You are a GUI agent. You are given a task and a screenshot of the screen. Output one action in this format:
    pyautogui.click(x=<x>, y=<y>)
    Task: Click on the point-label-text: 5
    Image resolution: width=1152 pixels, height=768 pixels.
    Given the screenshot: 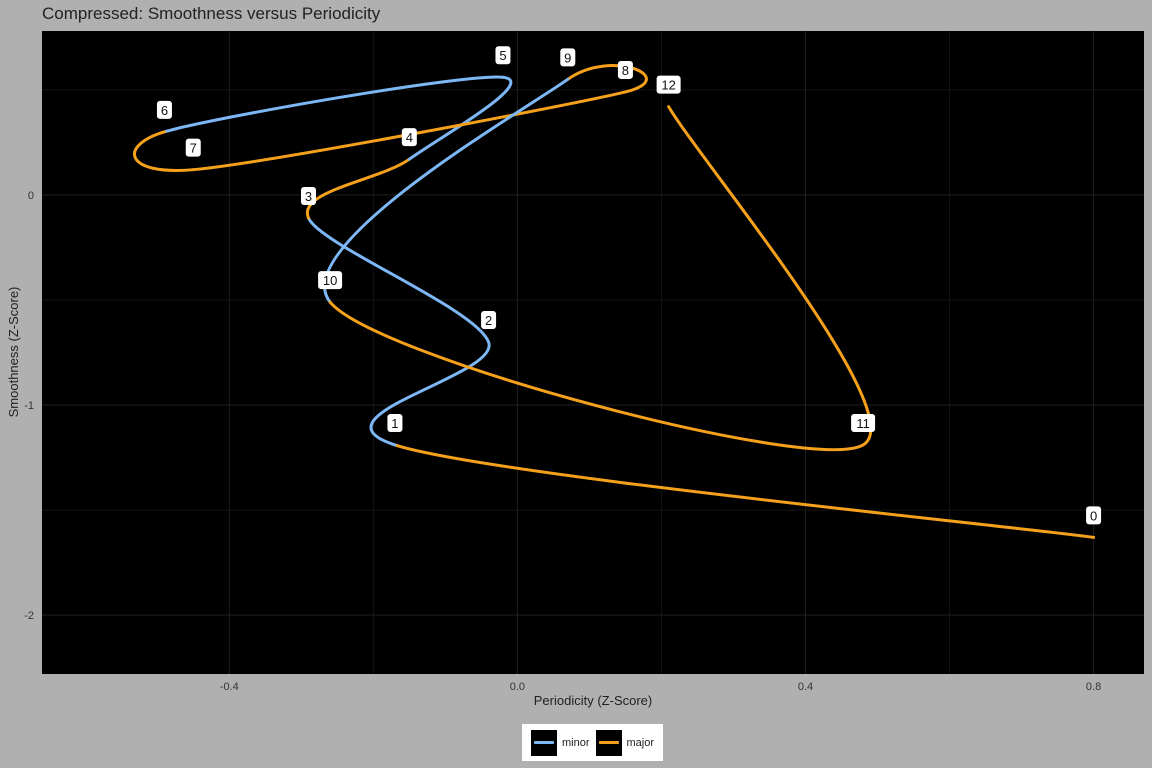 What is the action you would take?
    pyautogui.click(x=502, y=55)
    